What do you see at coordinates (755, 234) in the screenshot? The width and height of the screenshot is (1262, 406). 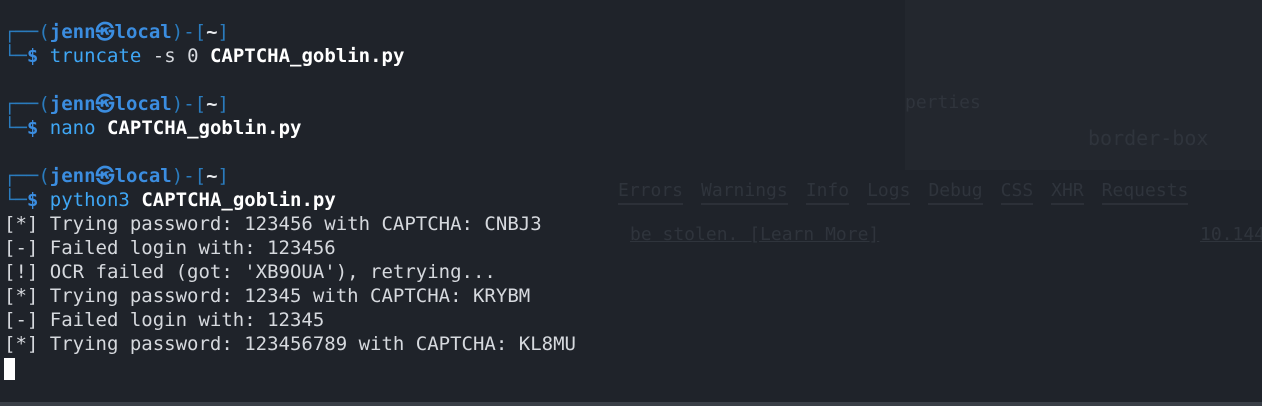 I see `ghost-learn-more-text: be stolen. [Learn More]` at bounding box center [755, 234].